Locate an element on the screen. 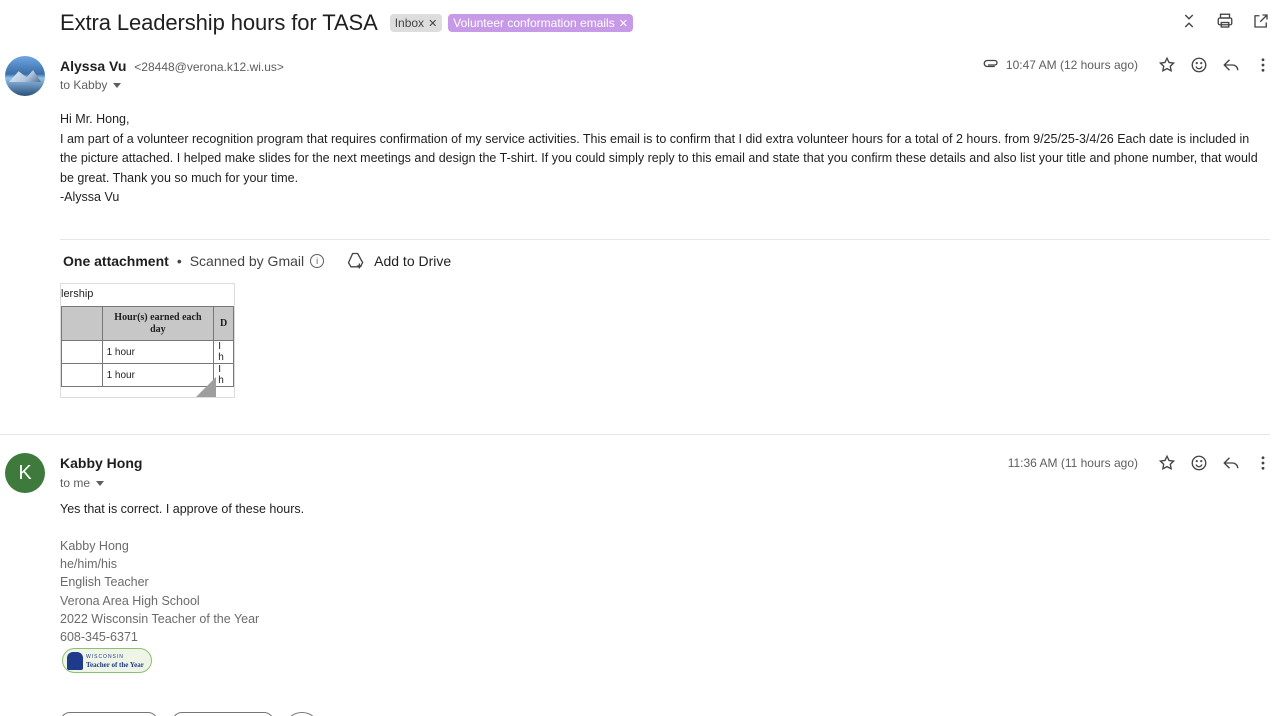 The width and height of the screenshot is (1280, 716). message-time-group: 10:47 AM (12 hours ago) is located at coordinates (1063, 65).